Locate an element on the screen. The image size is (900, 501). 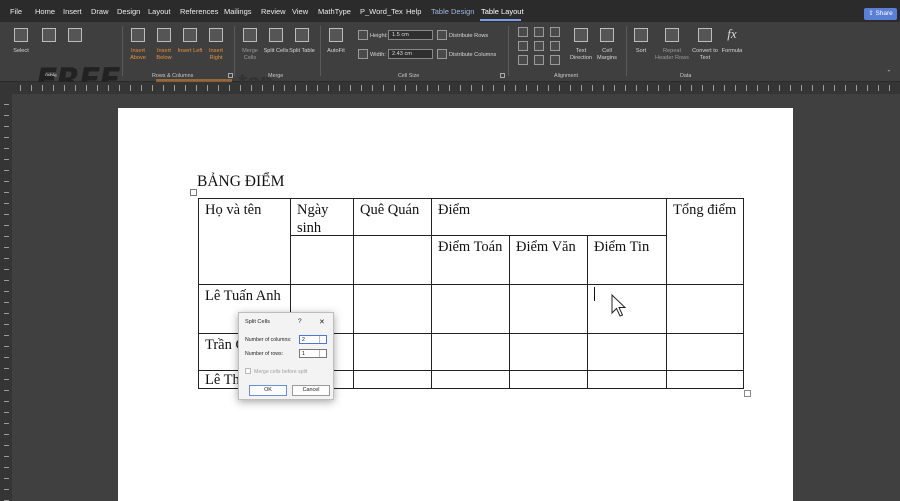
convert-to-text-button: Convert to Text is located at coordinates (705, 54).